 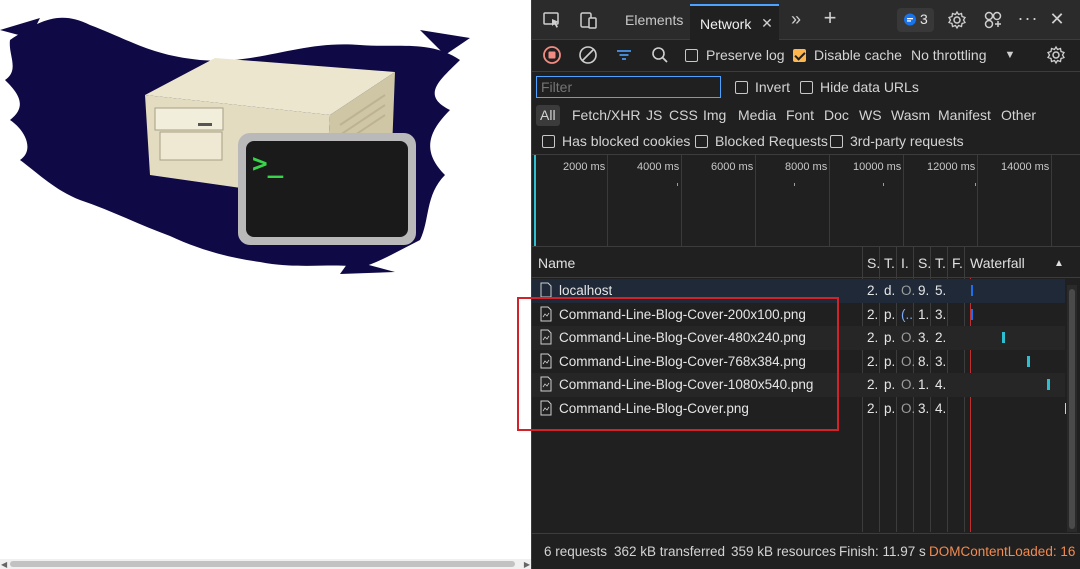 What do you see at coordinates (701, 141) in the screenshot?
I see `blocked-requests-checkbox` at bounding box center [701, 141].